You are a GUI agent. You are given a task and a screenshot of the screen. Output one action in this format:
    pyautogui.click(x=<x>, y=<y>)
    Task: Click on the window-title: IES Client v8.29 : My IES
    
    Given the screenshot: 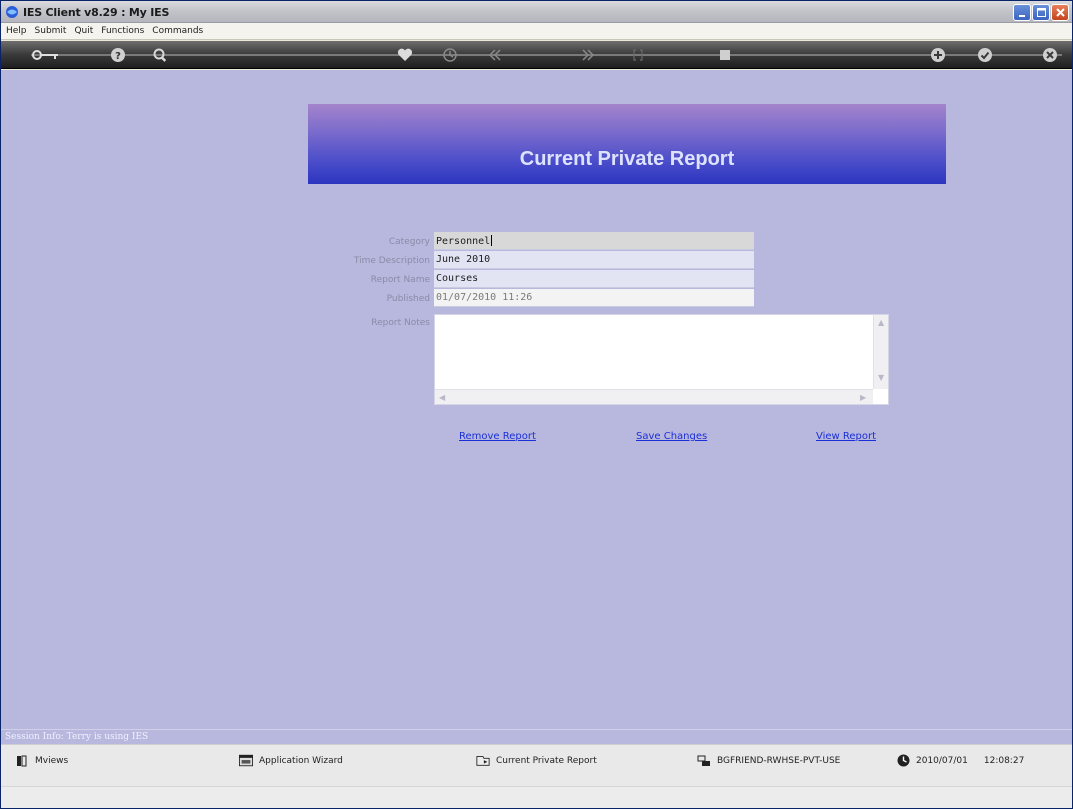 What is the action you would take?
    pyautogui.click(x=96, y=12)
    